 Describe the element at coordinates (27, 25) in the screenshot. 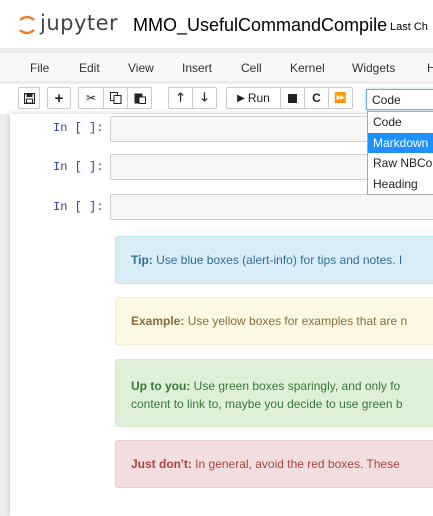

I see `jupyter-logo-icon` at that location.